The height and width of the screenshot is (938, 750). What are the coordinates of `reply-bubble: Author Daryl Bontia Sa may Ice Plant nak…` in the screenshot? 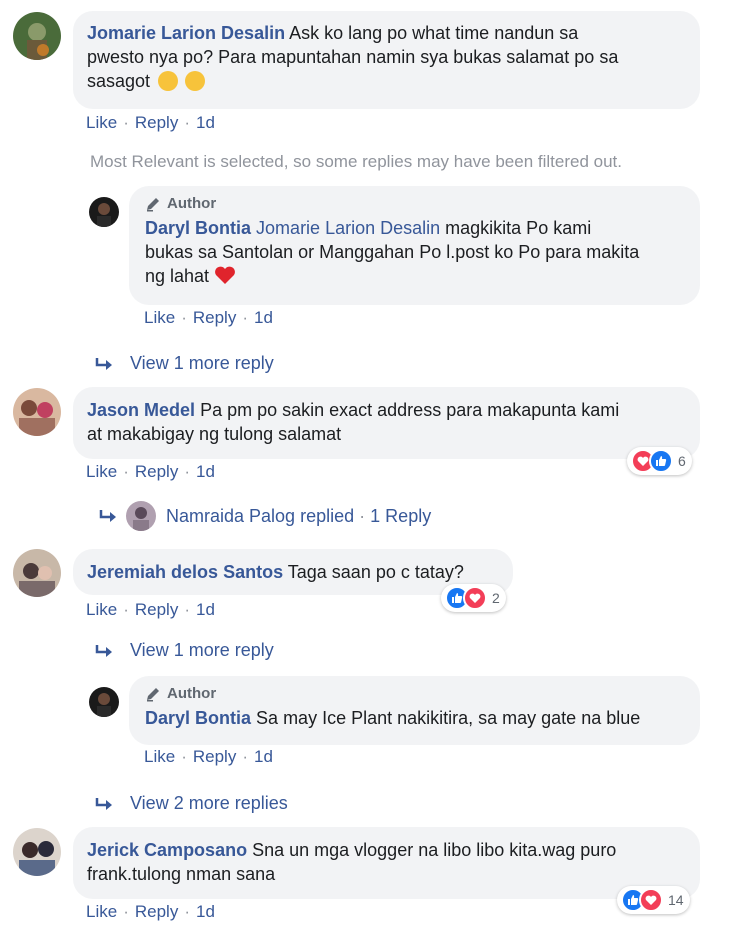 It's located at (414, 710).